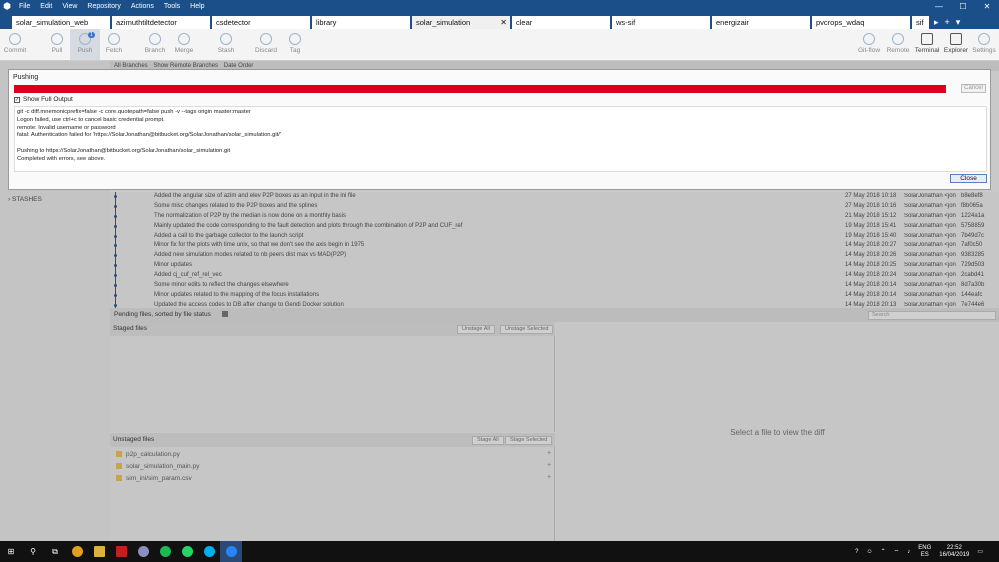  What do you see at coordinates (476, 329) in the screenshot?
I see `unstage-all-button: Unstage All` at bounding box center [476, 329].